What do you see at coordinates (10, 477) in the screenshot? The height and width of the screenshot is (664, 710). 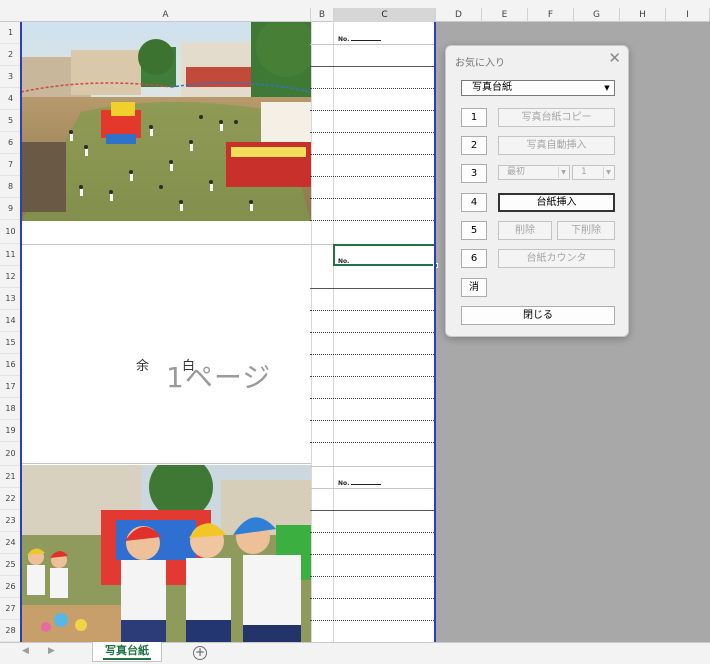 I see `row-header-21: 21` at bounding box center [10, 477].